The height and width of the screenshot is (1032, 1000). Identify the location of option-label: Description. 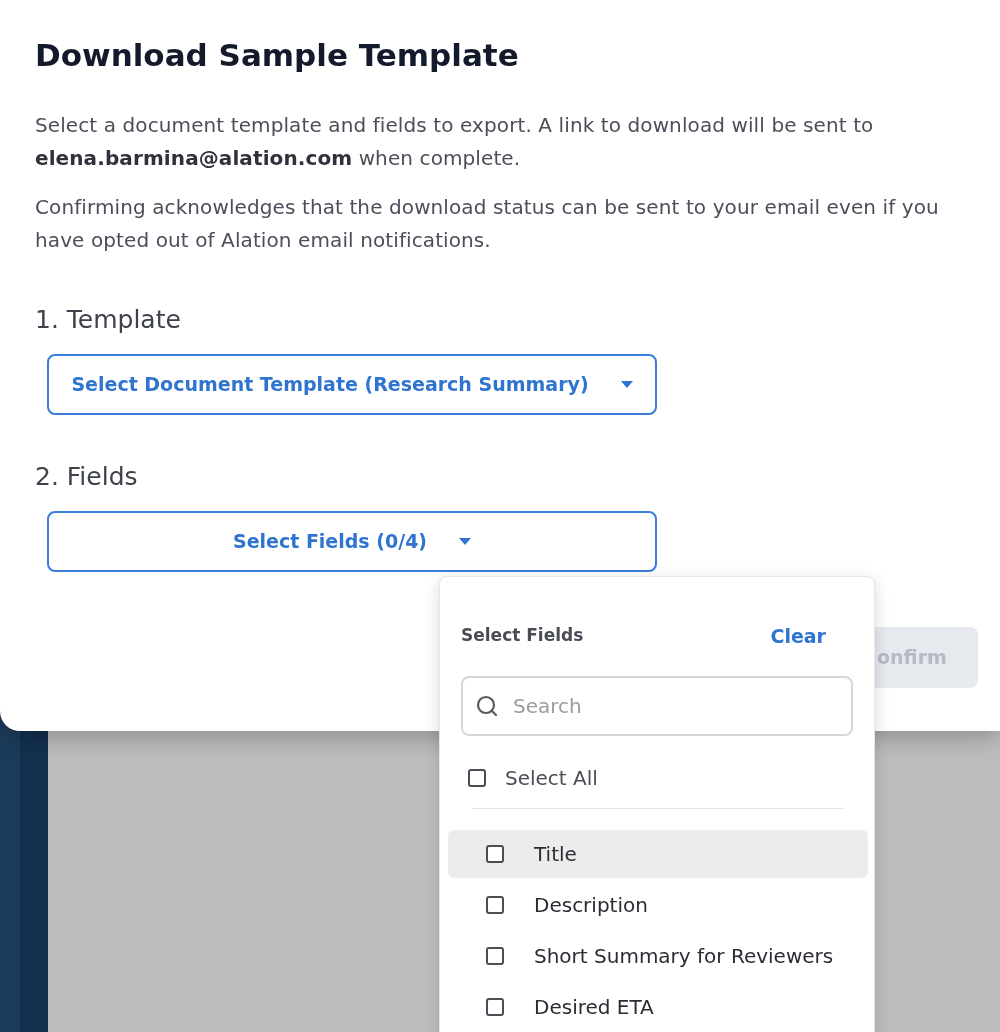
(591, 905).